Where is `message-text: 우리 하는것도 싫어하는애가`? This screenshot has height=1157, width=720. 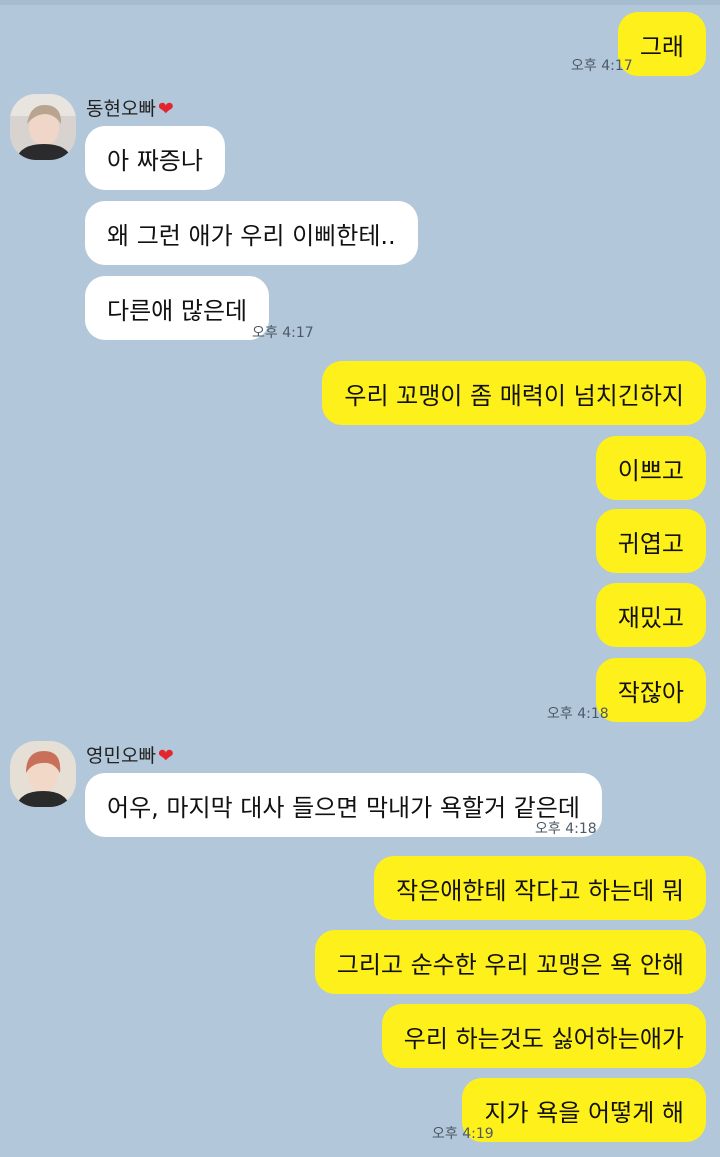
message-text: 우리 하는것도 싫어하는애가 is located at coordinates (543, 1038).